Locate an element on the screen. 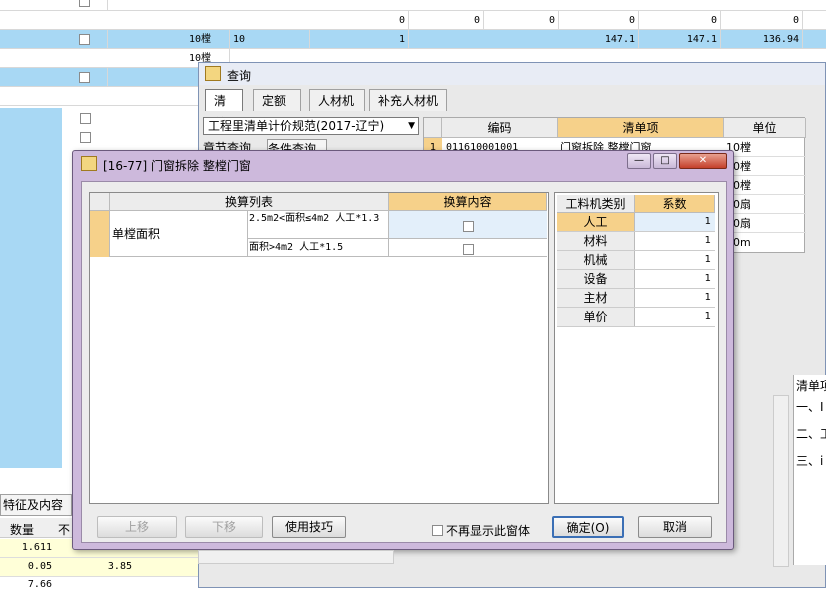 The image size is (826, 590). factor-category: 机械 is located at coordinates (596, 260).